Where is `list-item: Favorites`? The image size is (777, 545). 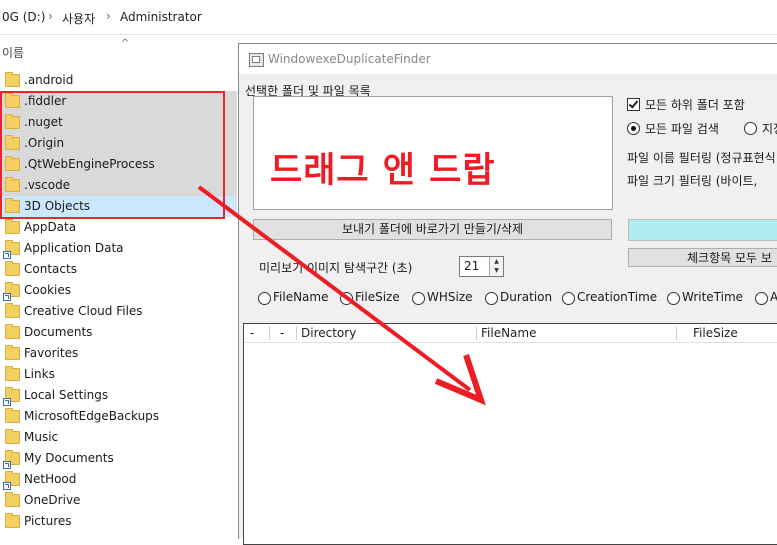 list-item: Favorites is located at coordinates (118, 353).